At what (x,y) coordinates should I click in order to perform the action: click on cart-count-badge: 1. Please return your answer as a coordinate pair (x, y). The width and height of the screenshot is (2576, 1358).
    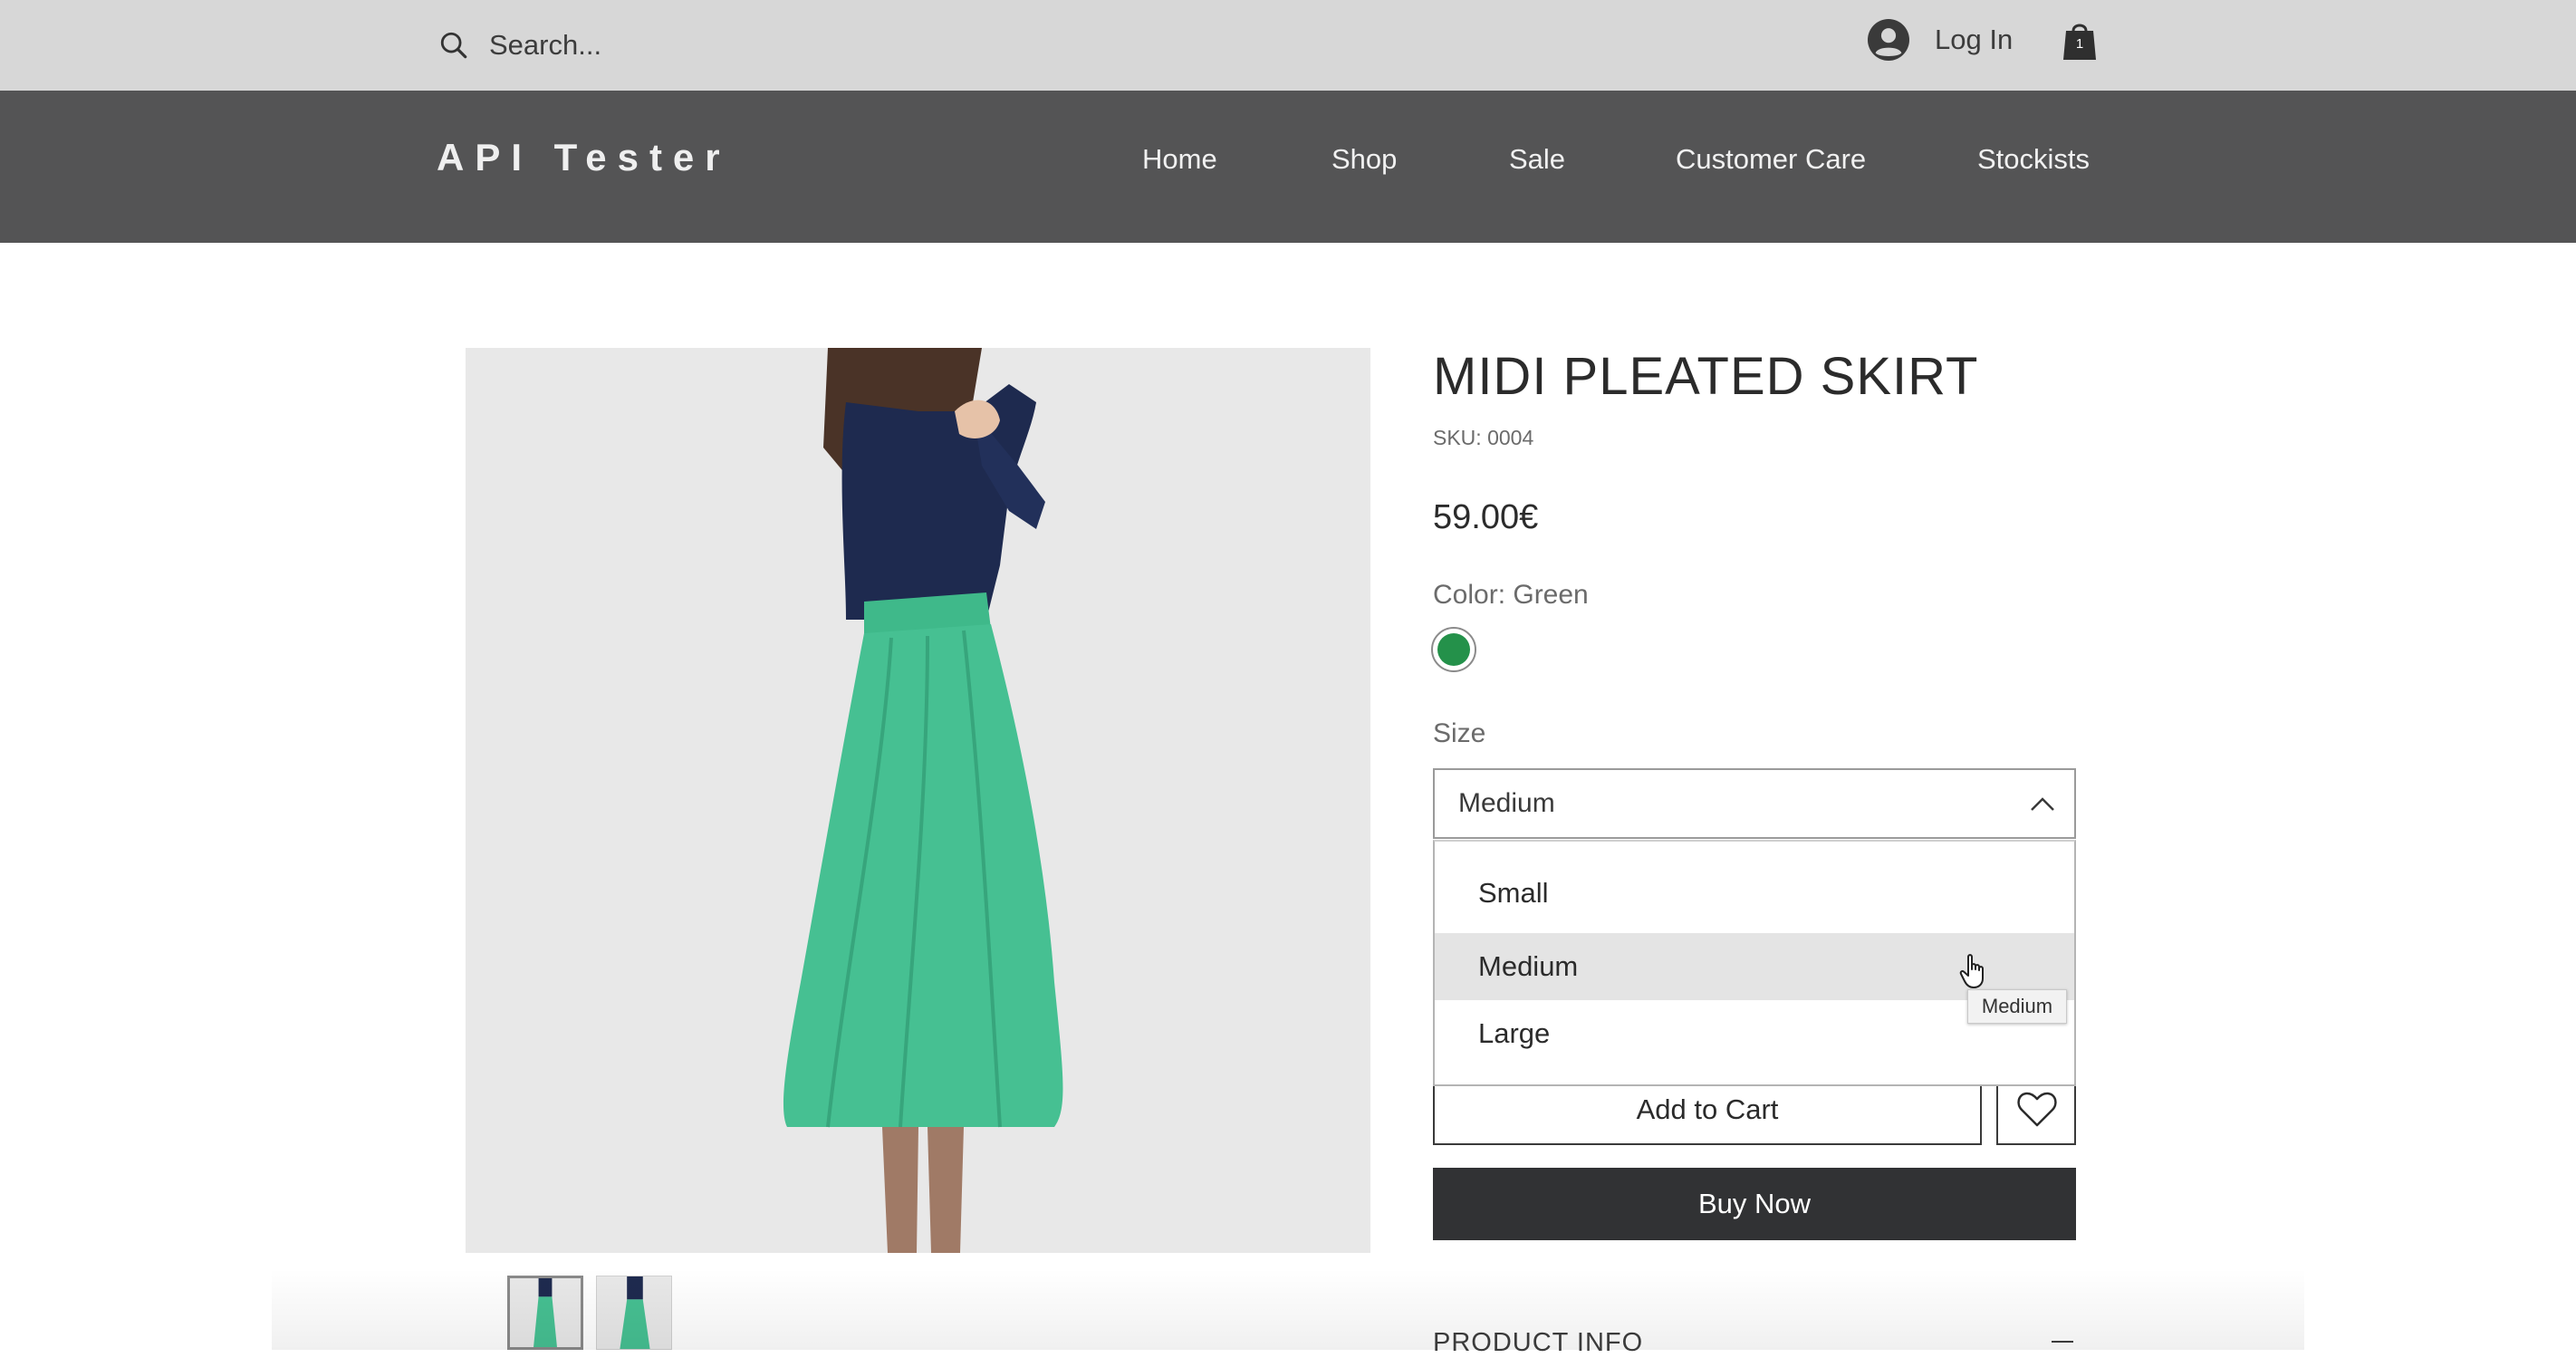
    Looking at the image, I should click on (2079, 44).